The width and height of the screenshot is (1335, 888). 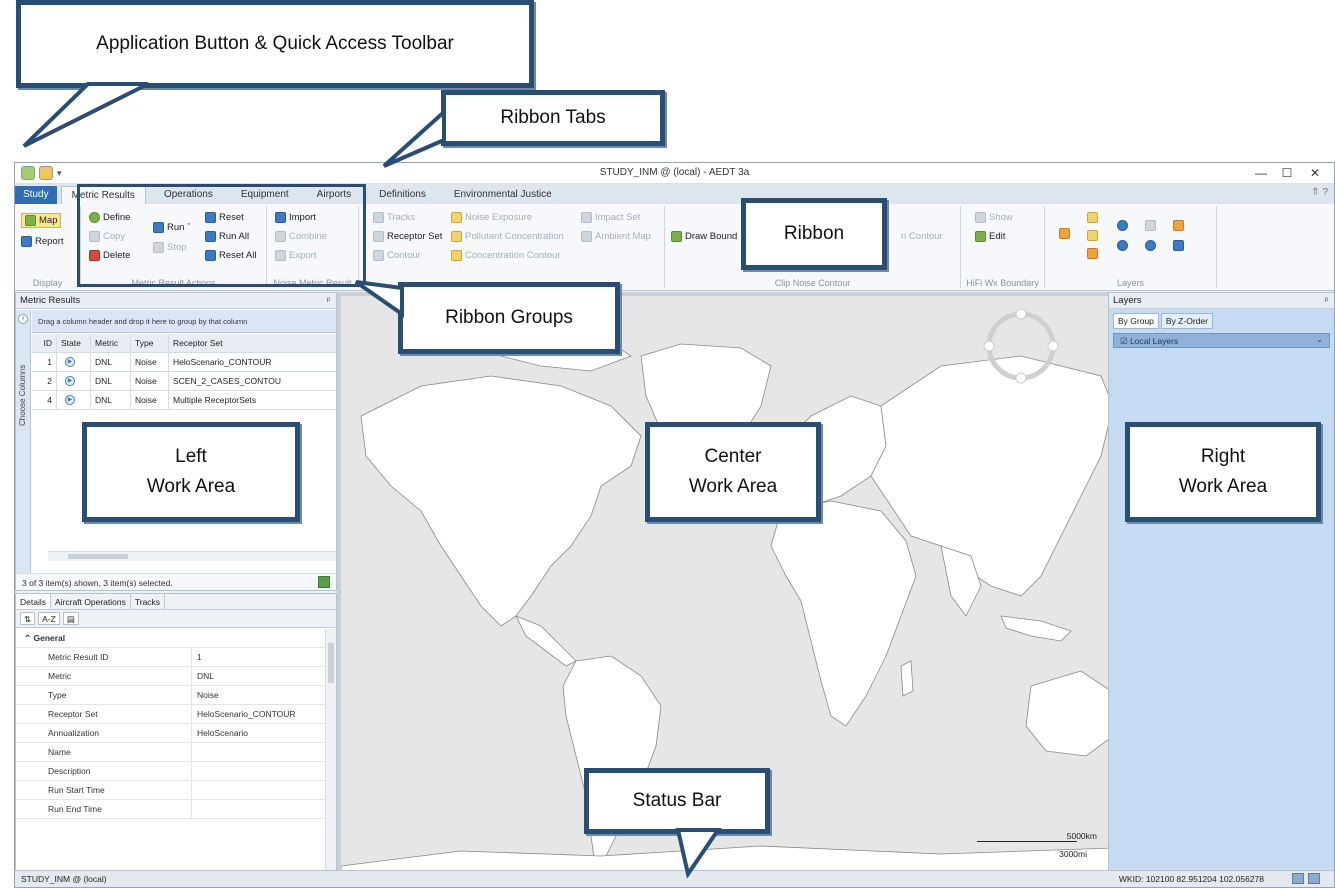 I want to click on contour-button: Contour, so click(x=397, y=255).